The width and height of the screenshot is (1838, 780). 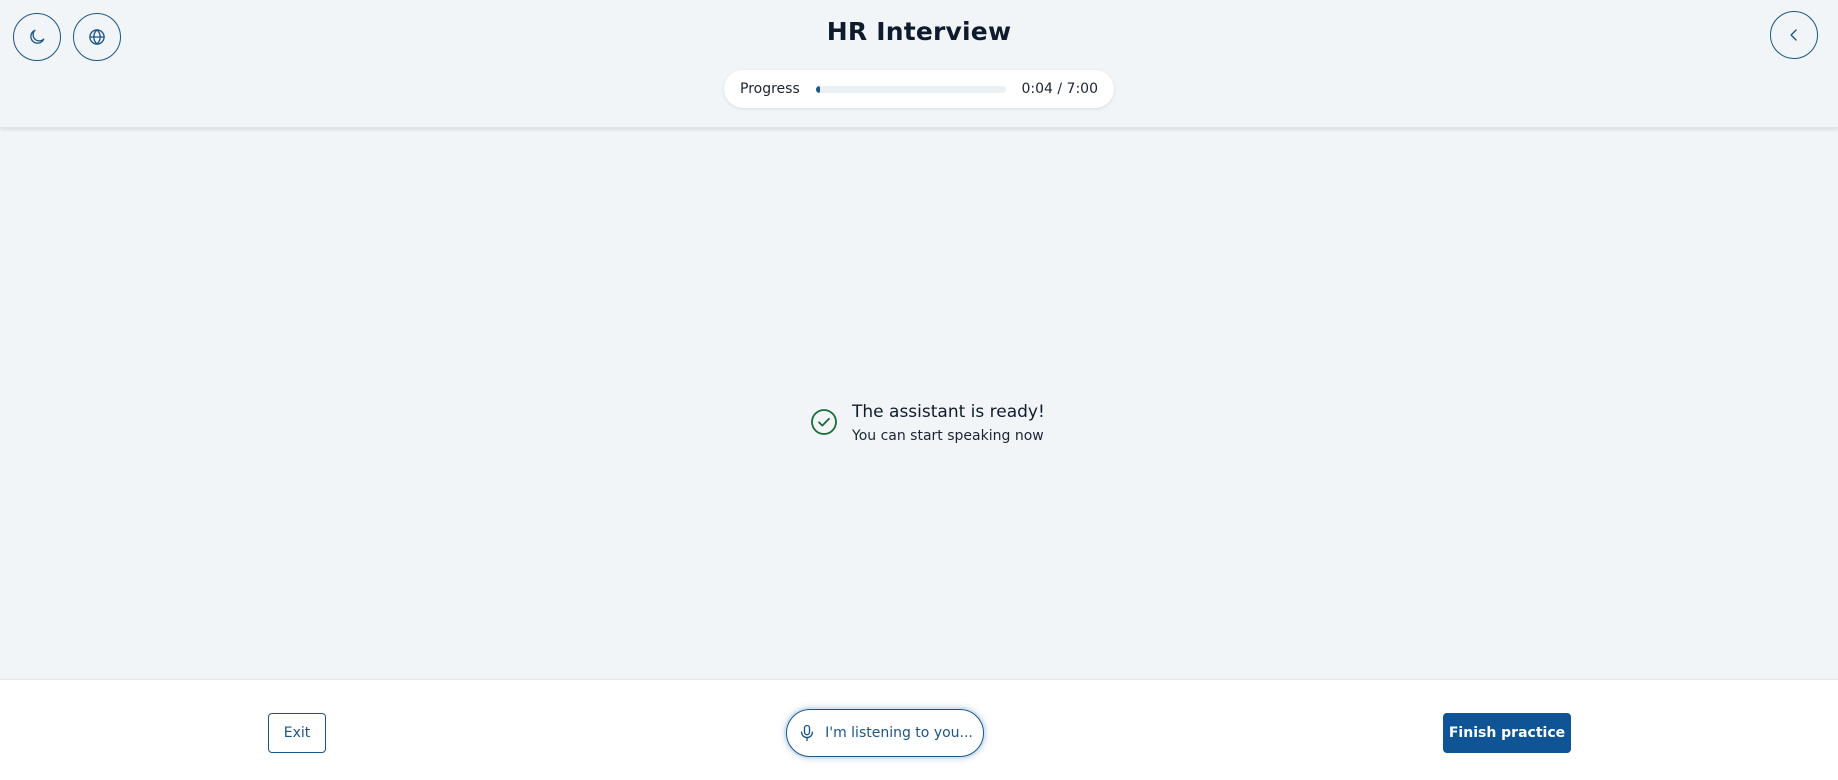 I want to click on exit-button: Exit, so click(x=297, y=733).